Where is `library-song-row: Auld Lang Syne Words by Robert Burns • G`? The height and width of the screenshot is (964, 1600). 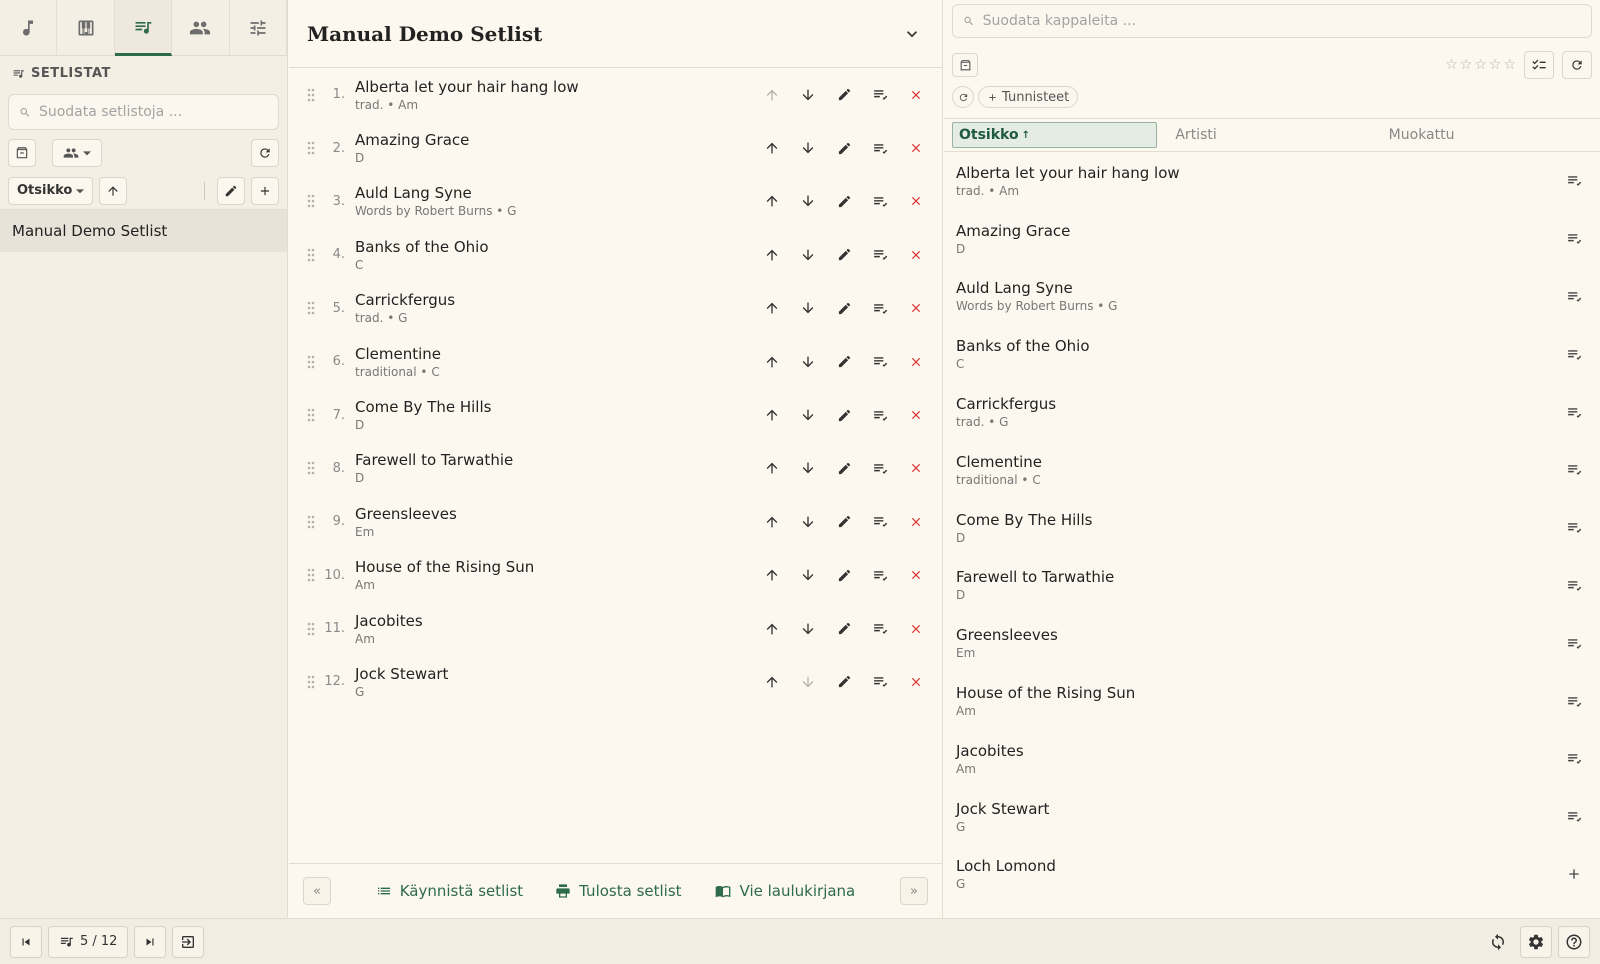
library-song-row: Auld Lang Syne Words by Robert Burns • G is located at coordinates (1272, 297).